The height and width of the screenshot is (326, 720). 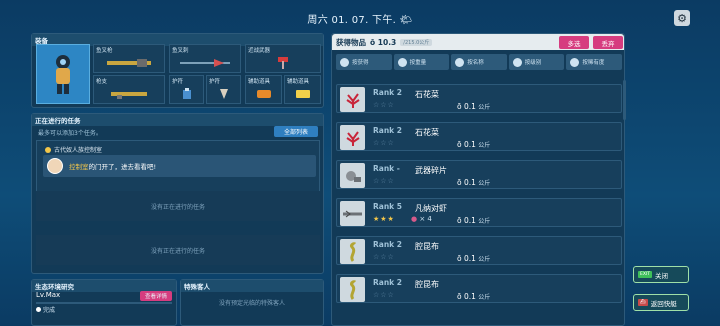 I want to click on slot-melee-weapon: 近战武器, so click(x=283, y=58).